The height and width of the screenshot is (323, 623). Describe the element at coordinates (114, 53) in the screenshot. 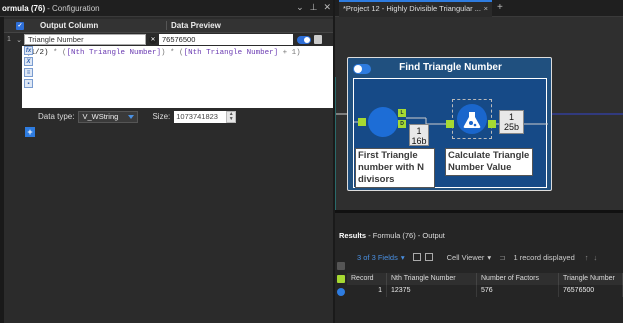

I see `expr-field1: [Nth Triangle Number]` at that location.